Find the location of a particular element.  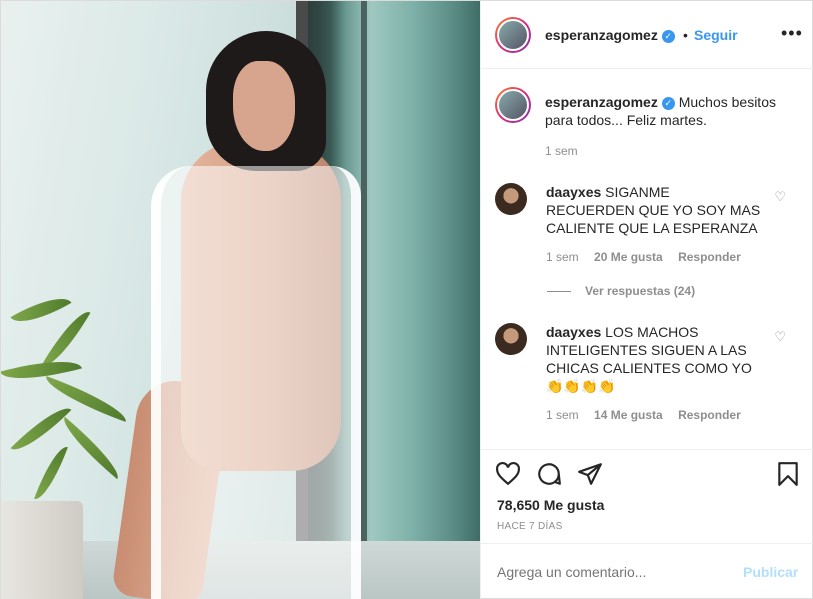

share-icon is located at coordinates (590, 474).